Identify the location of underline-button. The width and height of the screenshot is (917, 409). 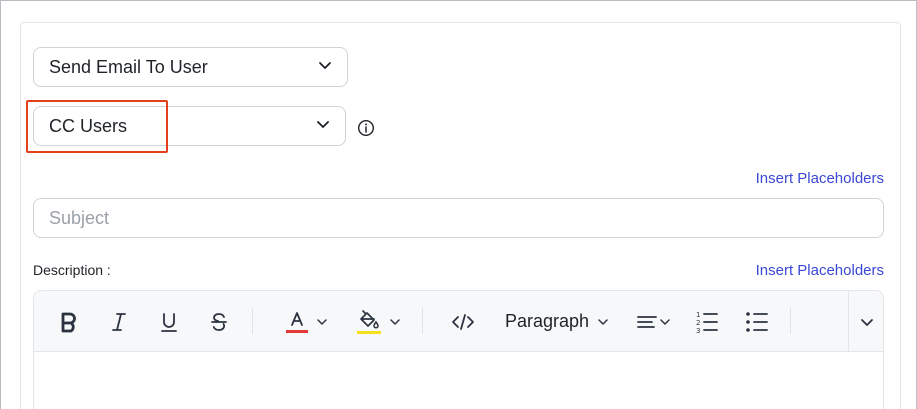
(169, 321).